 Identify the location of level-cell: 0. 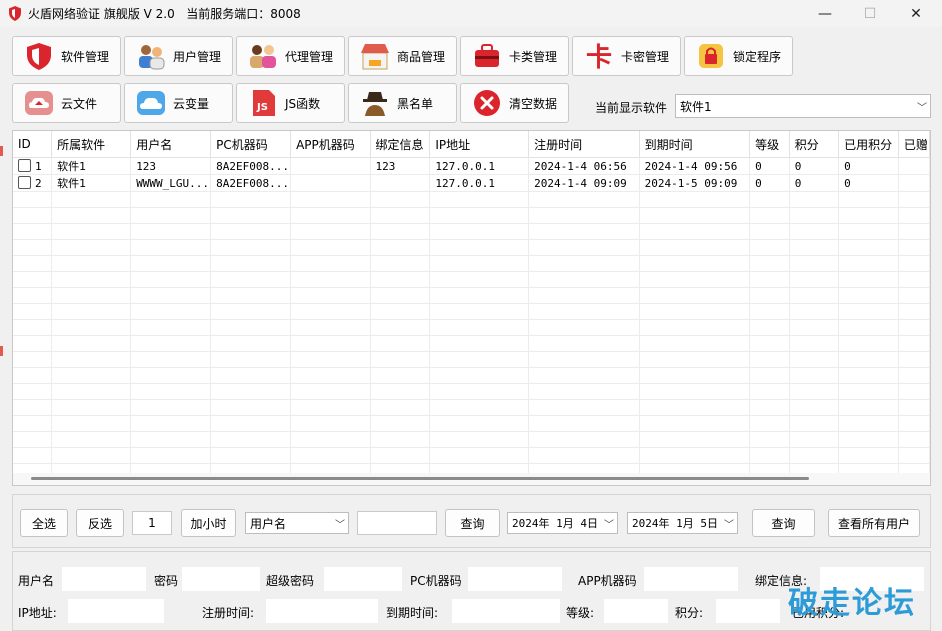
(769, 183).